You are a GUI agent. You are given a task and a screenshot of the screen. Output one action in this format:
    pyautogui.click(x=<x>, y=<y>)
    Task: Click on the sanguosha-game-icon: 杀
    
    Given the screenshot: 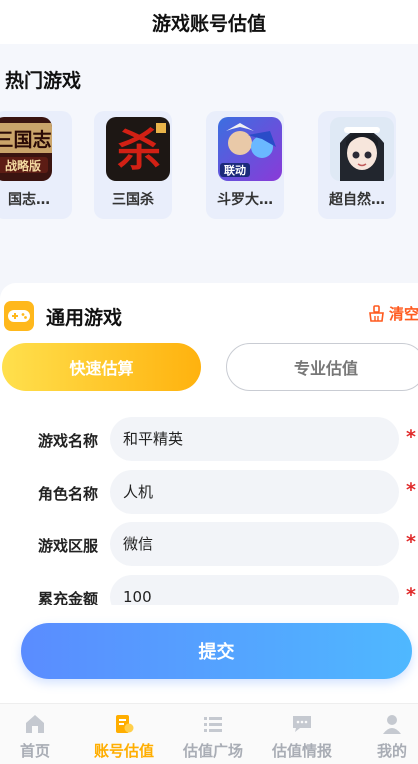 What is the action you would take?
    pyautogui.click(x=138, y=149)
    